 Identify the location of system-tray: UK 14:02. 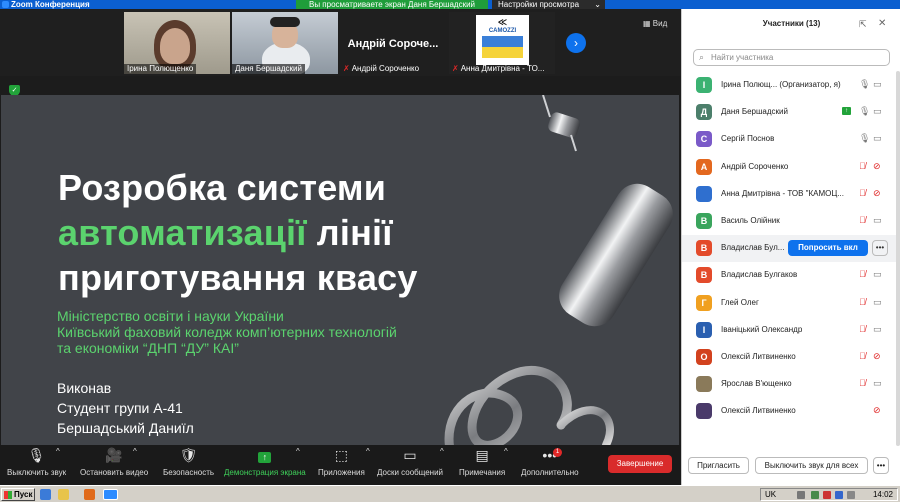
(829, 494).